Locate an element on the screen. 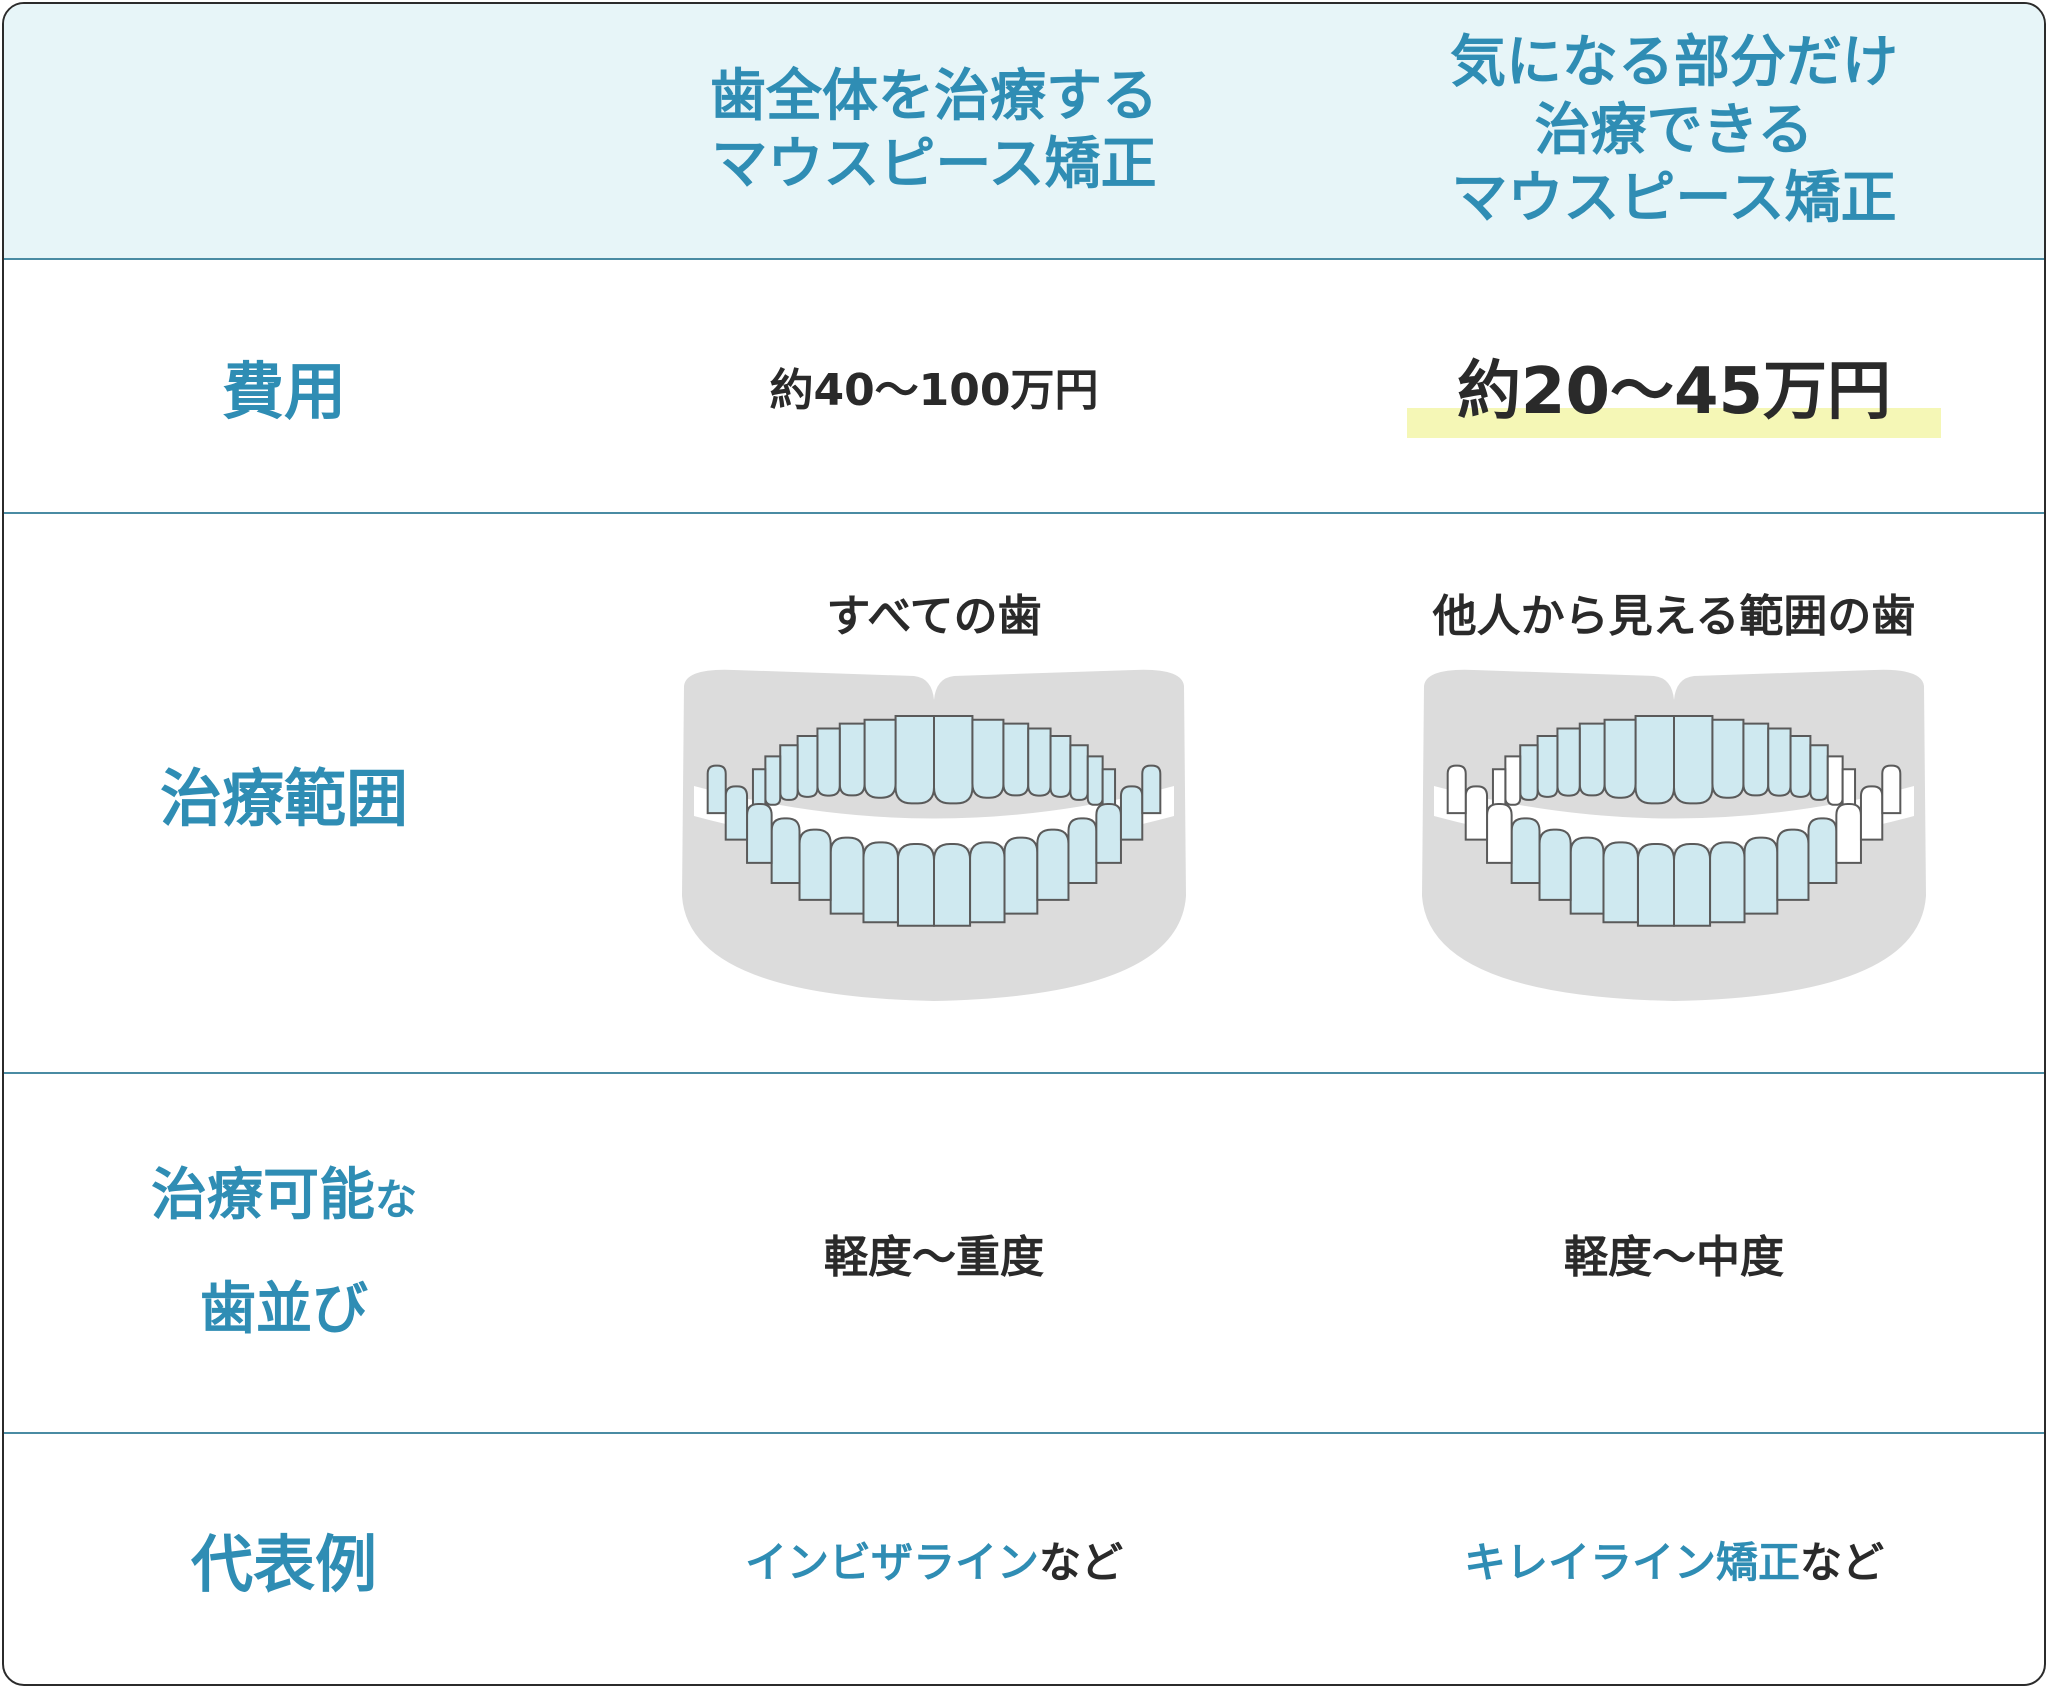 The height and width of the screenshot is (1688, 2048). scope-partial-cell: 他人から見える範囲の歯 is located at coordinates (1674, 793).